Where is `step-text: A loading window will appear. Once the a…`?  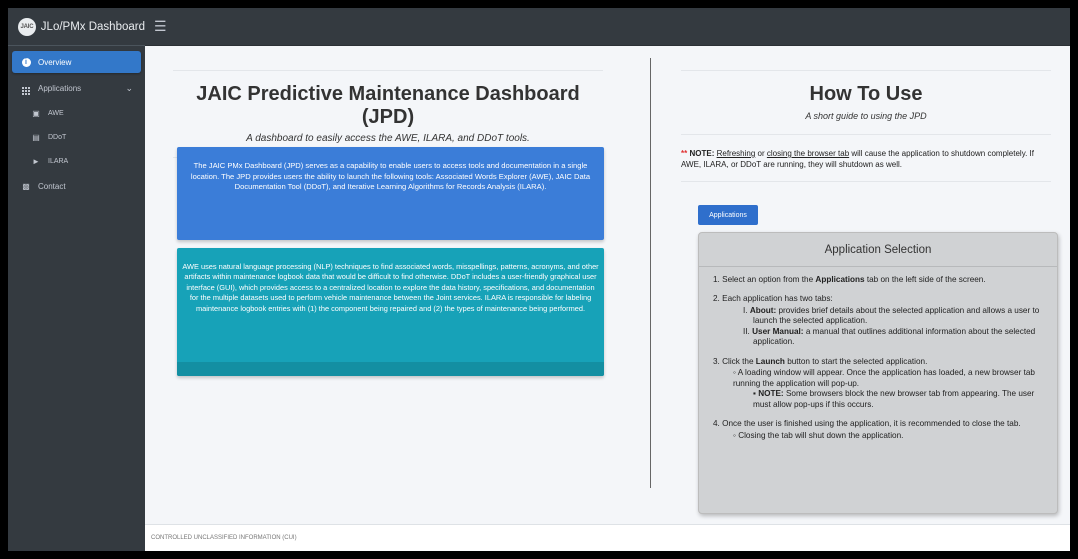
step-text: A loading window will appear. Once the a… is located at coordinates (884, 378).